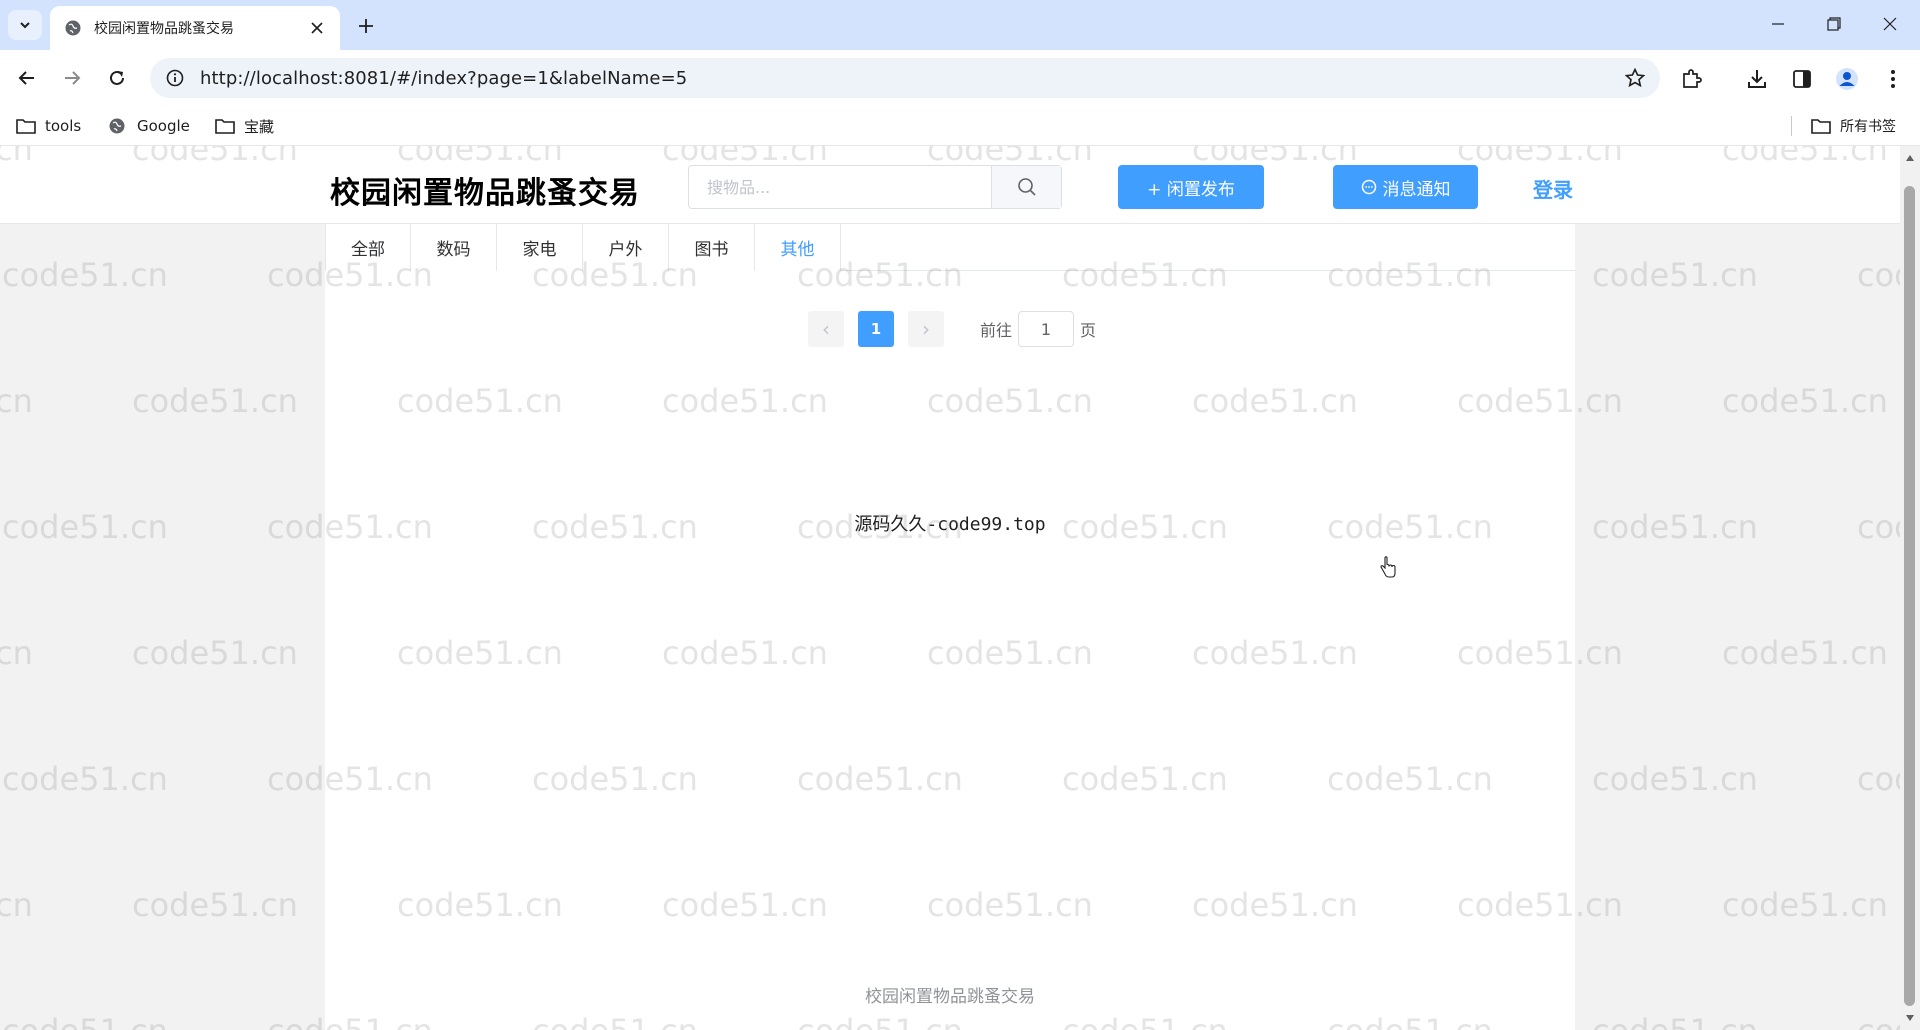  I want to click on pagination: ‹ 1 › 前往 页, so click(952, 329).